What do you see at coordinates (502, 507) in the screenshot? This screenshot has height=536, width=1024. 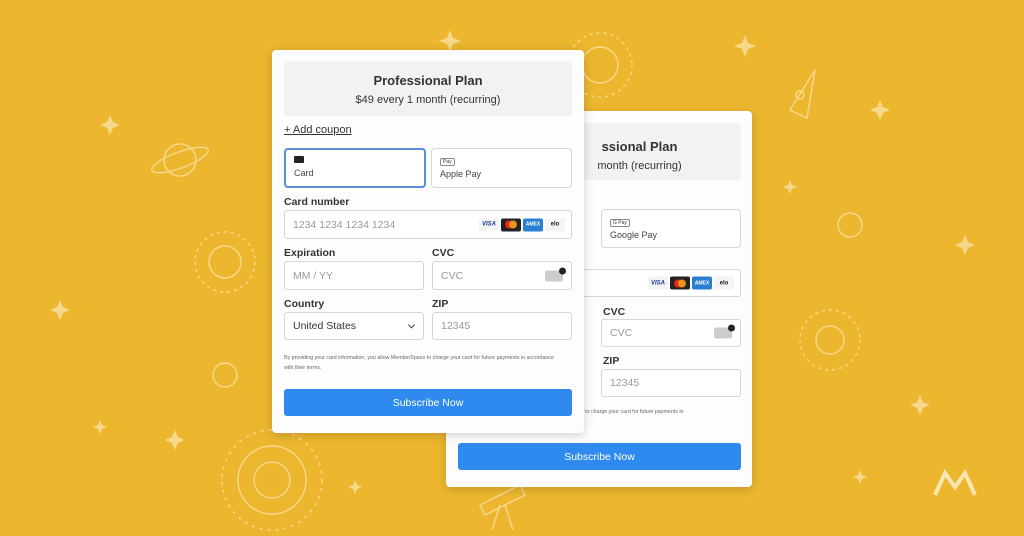 I see `telescope-icon` at bounding box center [502, 507].